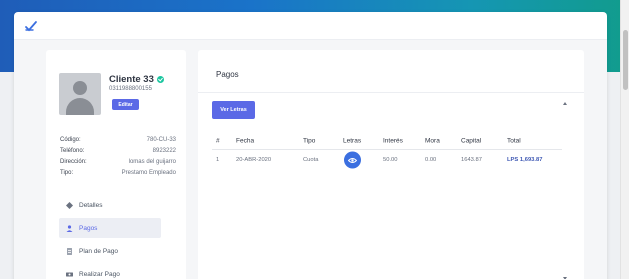  Describe the element at coordinates (88, 228) in the screenshot. I see `menu-item-label: Pagos` at that location.